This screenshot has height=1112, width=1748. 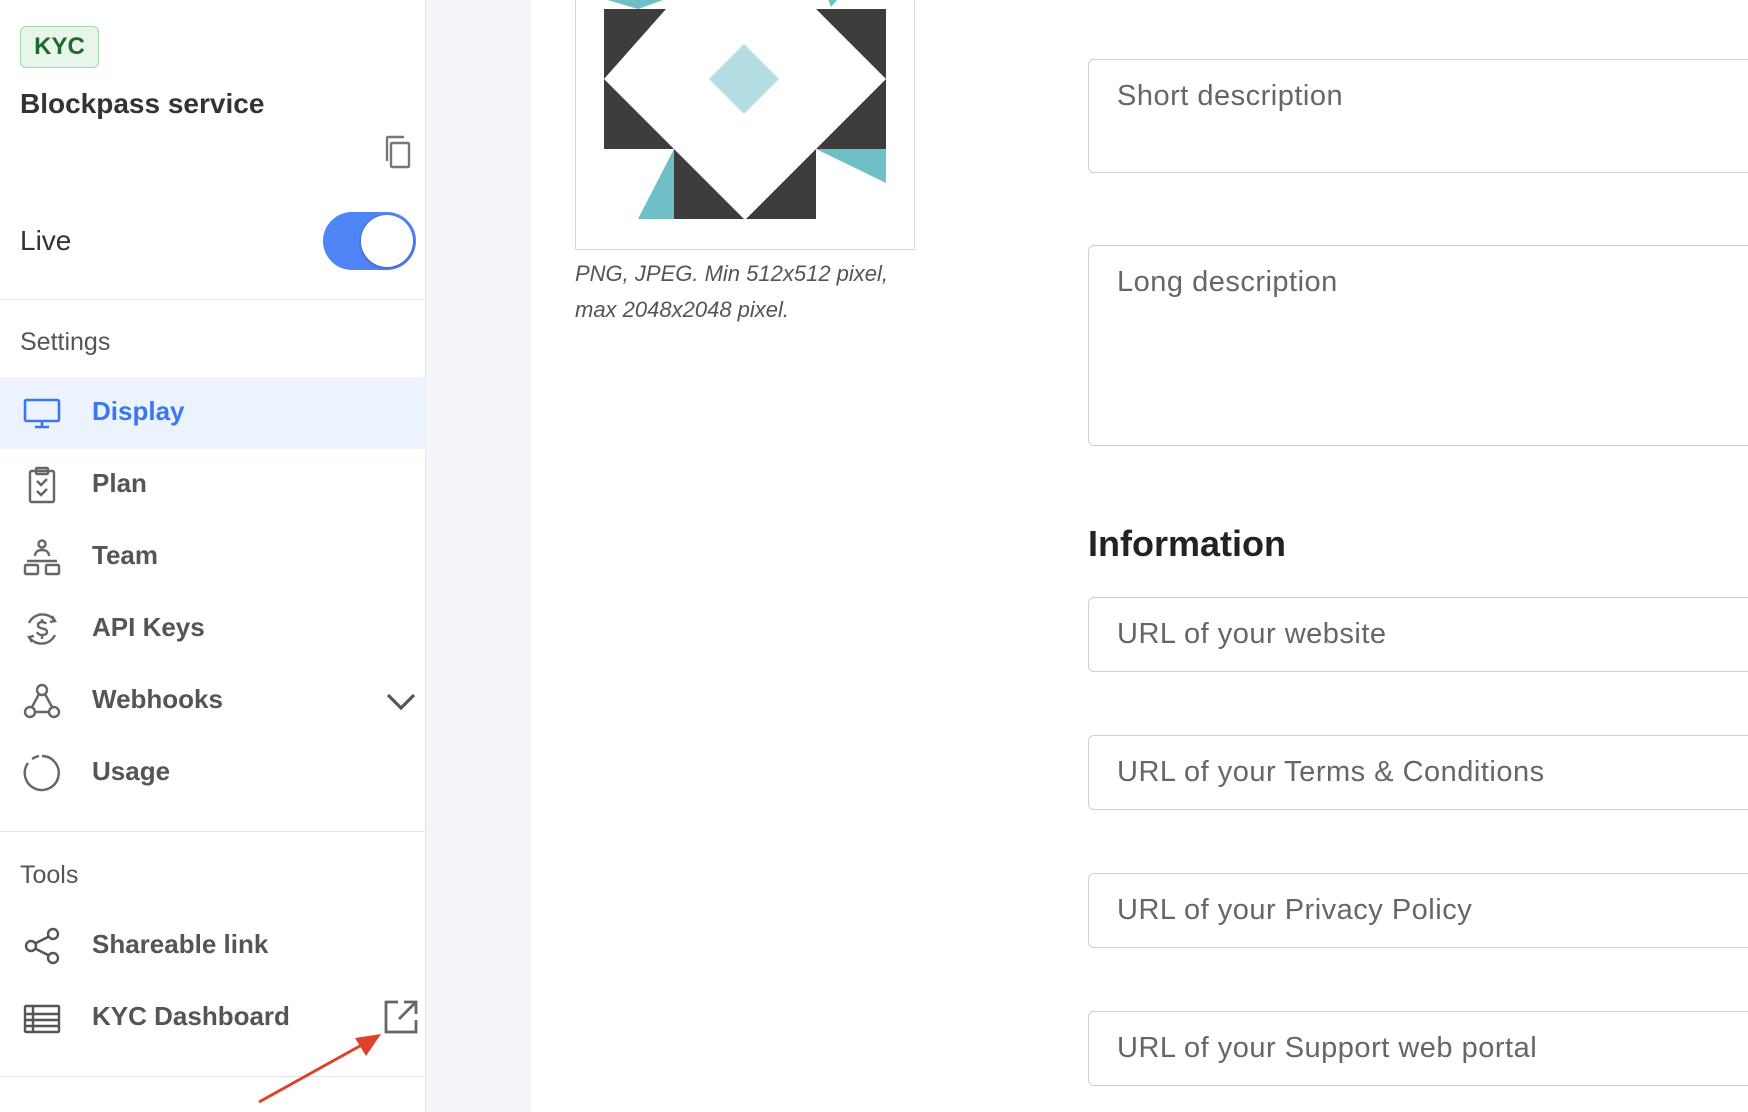 I want to click on sidebar-item-label: API Keys, so click(x=148, y=627).